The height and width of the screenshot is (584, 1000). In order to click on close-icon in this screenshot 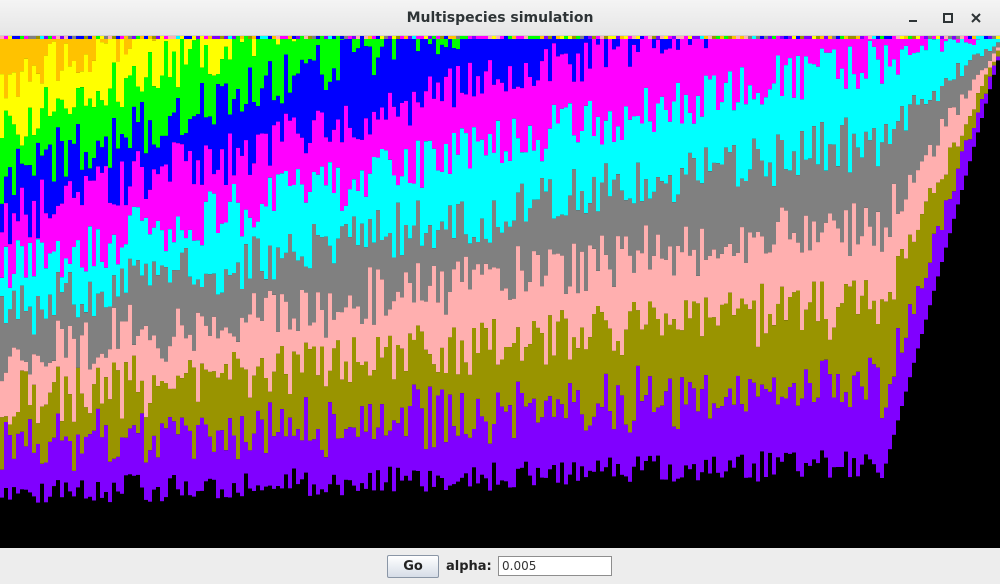, I will do `click(976, 18)`.